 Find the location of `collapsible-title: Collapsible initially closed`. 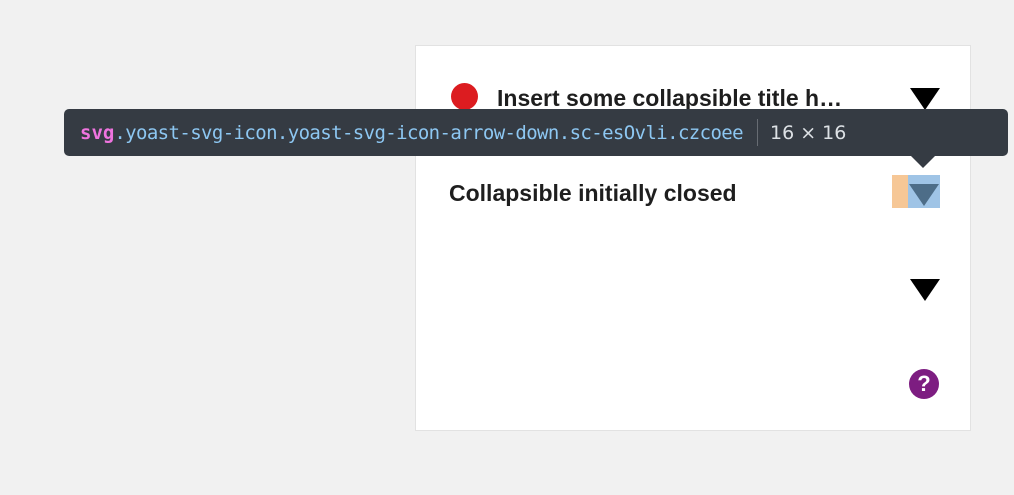

collapsible-title: Collapsible initially closed is located at coordinates (593, 193).